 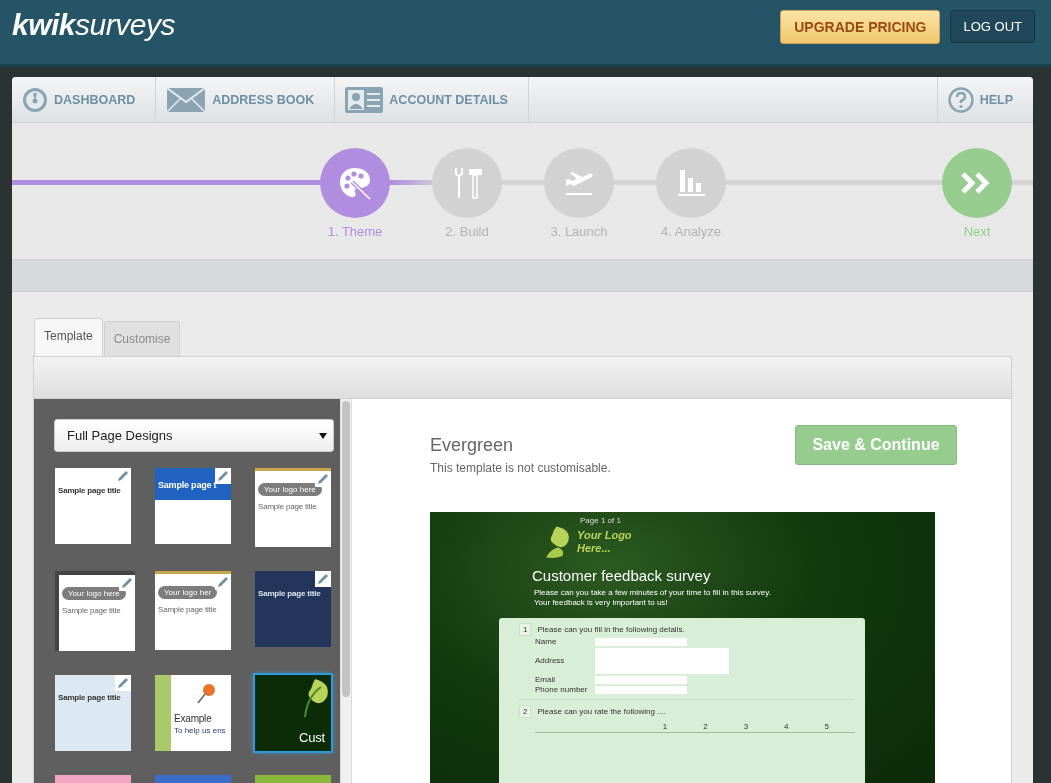 What do you see at coordinates (545, 679) in the screenshot?
I see `field-label: Email` at bounding box center [545, 679].